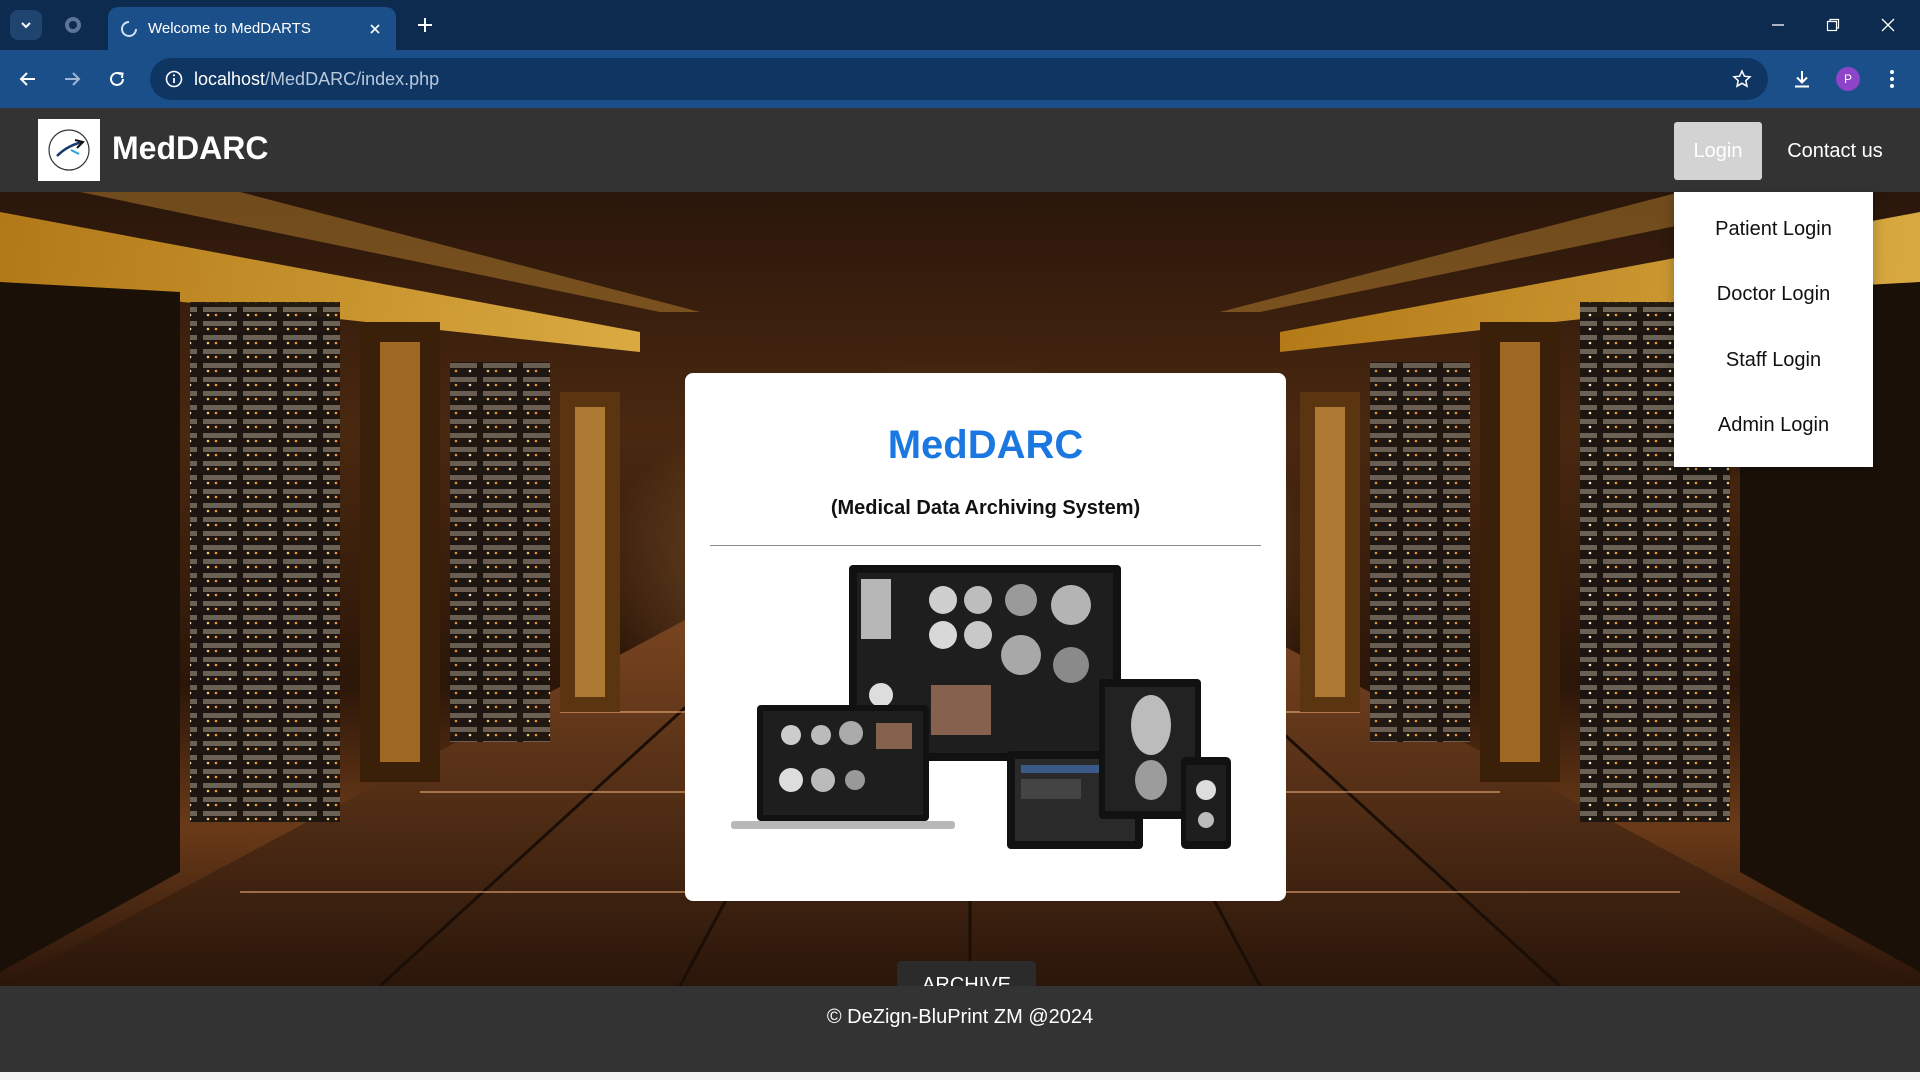 The image size is (1920, 1080). I want to click on back-arrow-icon, so click(27, 79).